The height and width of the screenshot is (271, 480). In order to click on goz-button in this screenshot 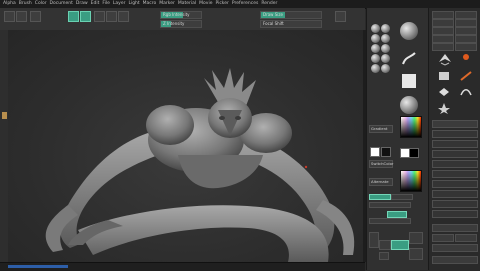, I will do `click(443, 47)`.